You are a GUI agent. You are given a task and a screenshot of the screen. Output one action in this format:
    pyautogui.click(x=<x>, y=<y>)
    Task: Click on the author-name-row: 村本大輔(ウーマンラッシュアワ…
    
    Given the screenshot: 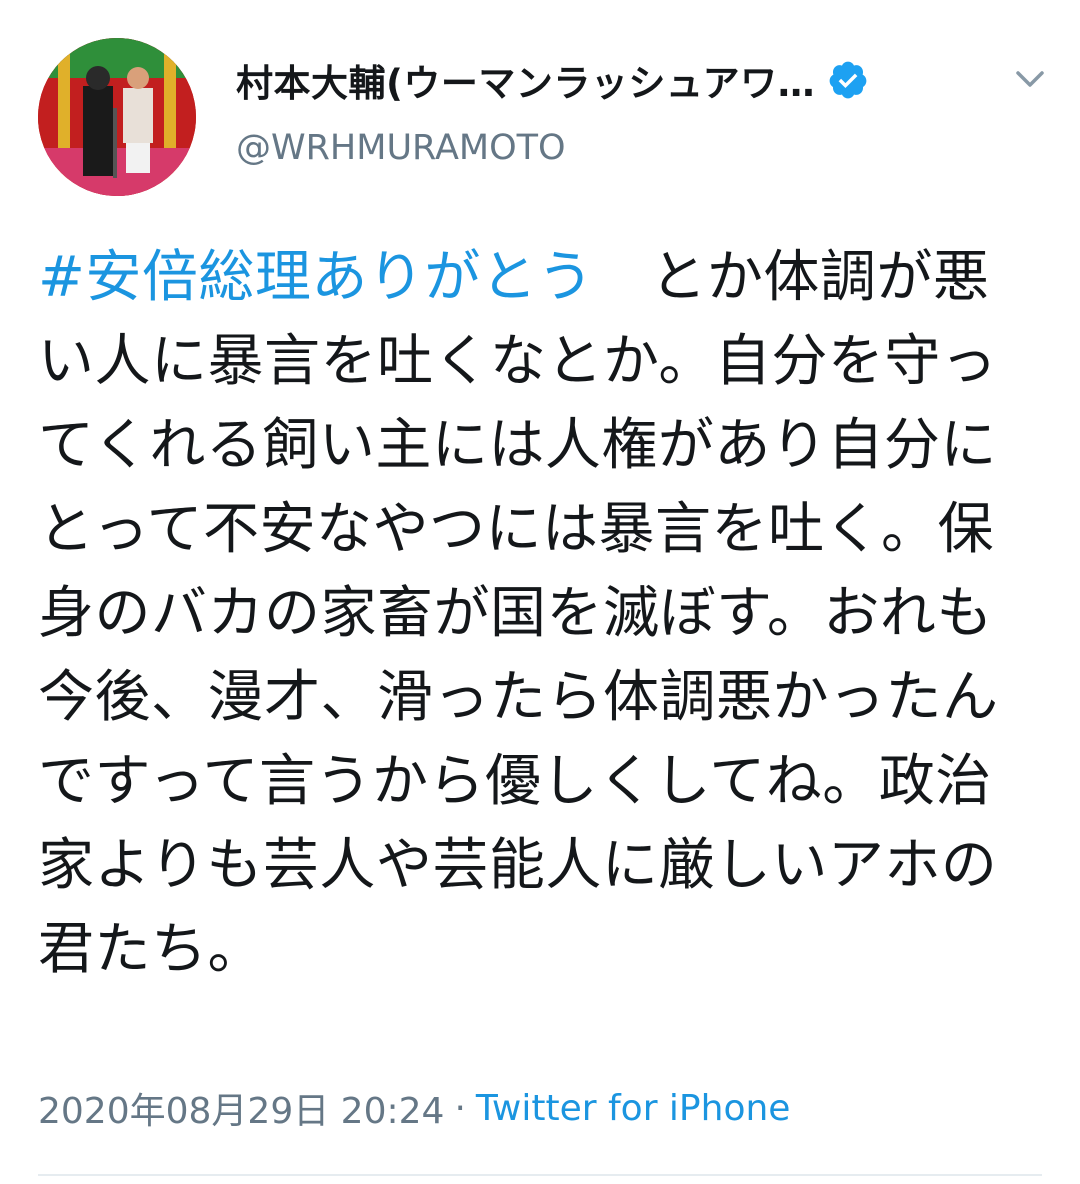 What is the action you would take?
    pyautogui.click(x=552, y=80)
    